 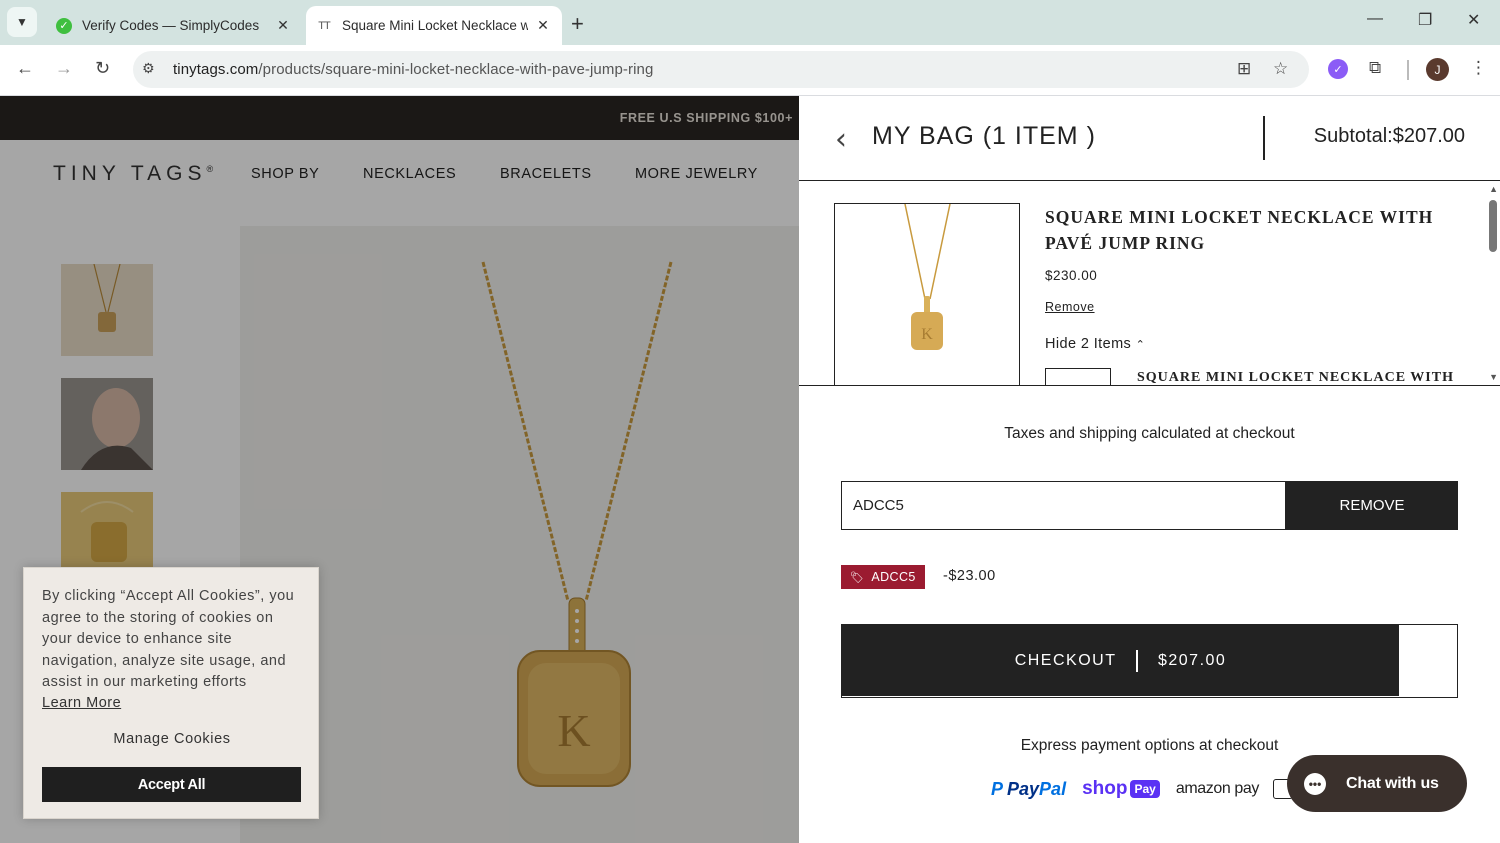 What do you see at coordinates (1437, 69) in the screenshot?
I see `profile-avatar: J` at bounding box center [1437, 69].